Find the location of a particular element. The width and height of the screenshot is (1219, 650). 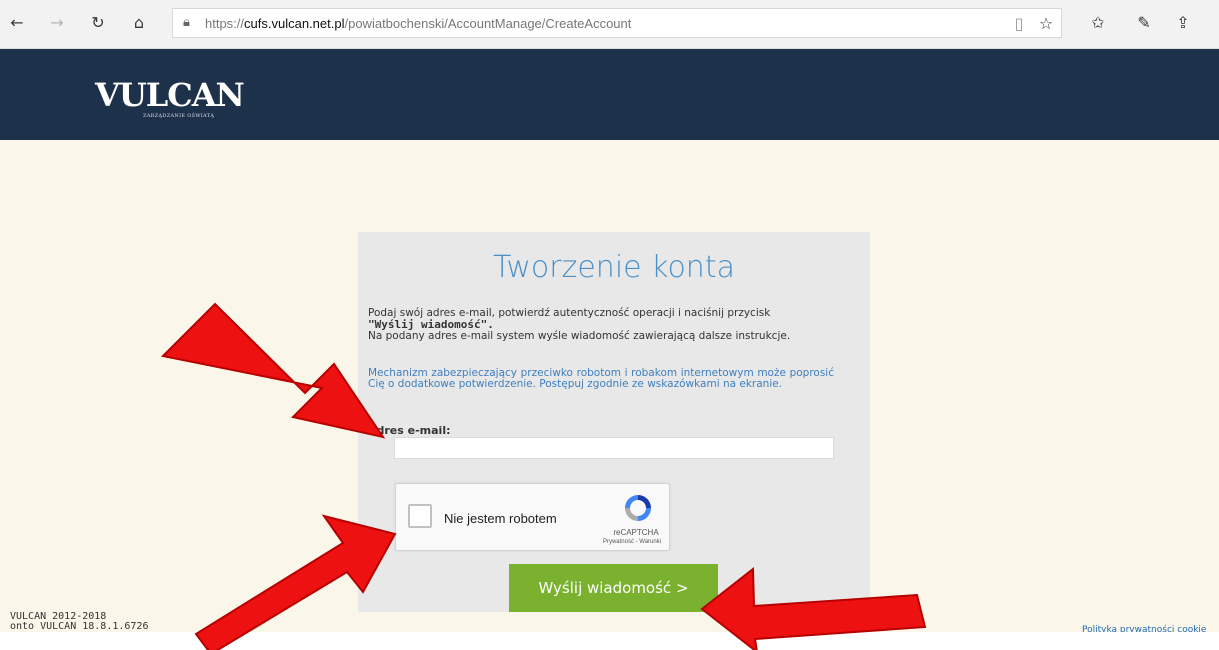

favorite-star-icon: ☆ is located at coordinates (1046, 24).